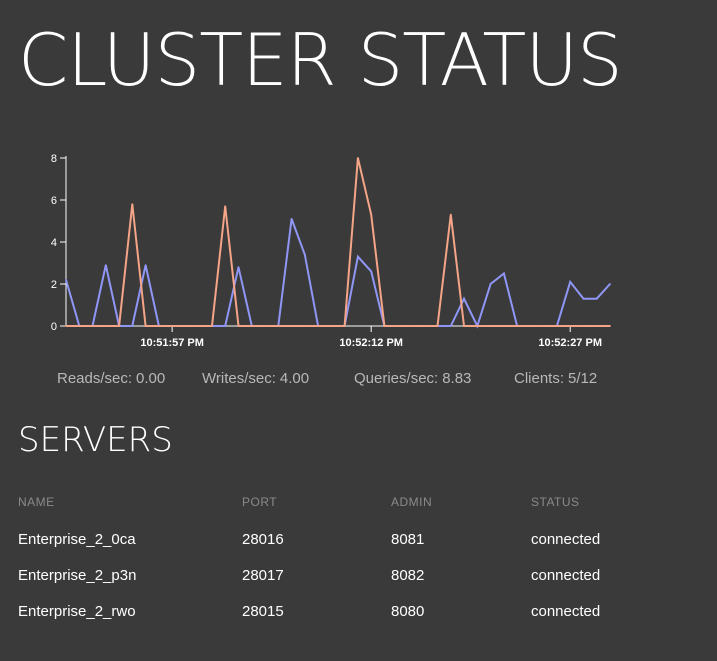 Image resolution: width=717 pixels, height=661 pixels. What do you see at coordinates (408, 539) in the screenshot?
I see `server-admin-port: 8081` at bounding box center [408, 539].